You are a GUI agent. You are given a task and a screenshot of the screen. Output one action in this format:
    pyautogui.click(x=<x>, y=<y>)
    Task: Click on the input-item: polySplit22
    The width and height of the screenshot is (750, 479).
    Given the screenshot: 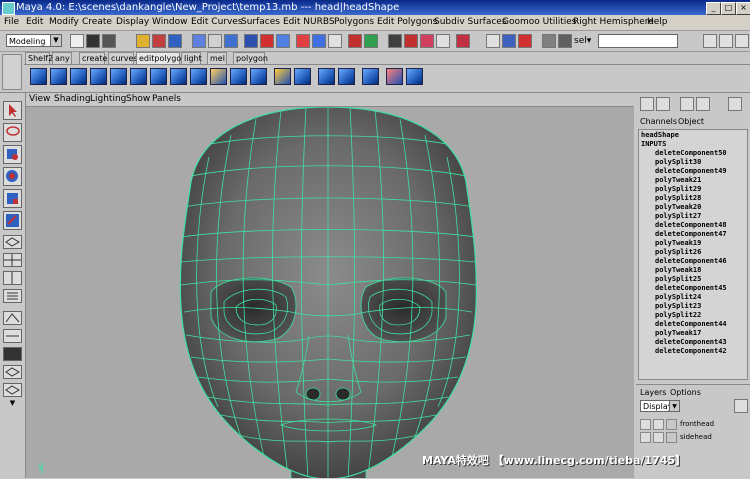 What is the action you would take?
    pyautogui.click(x=678, y=315)
    